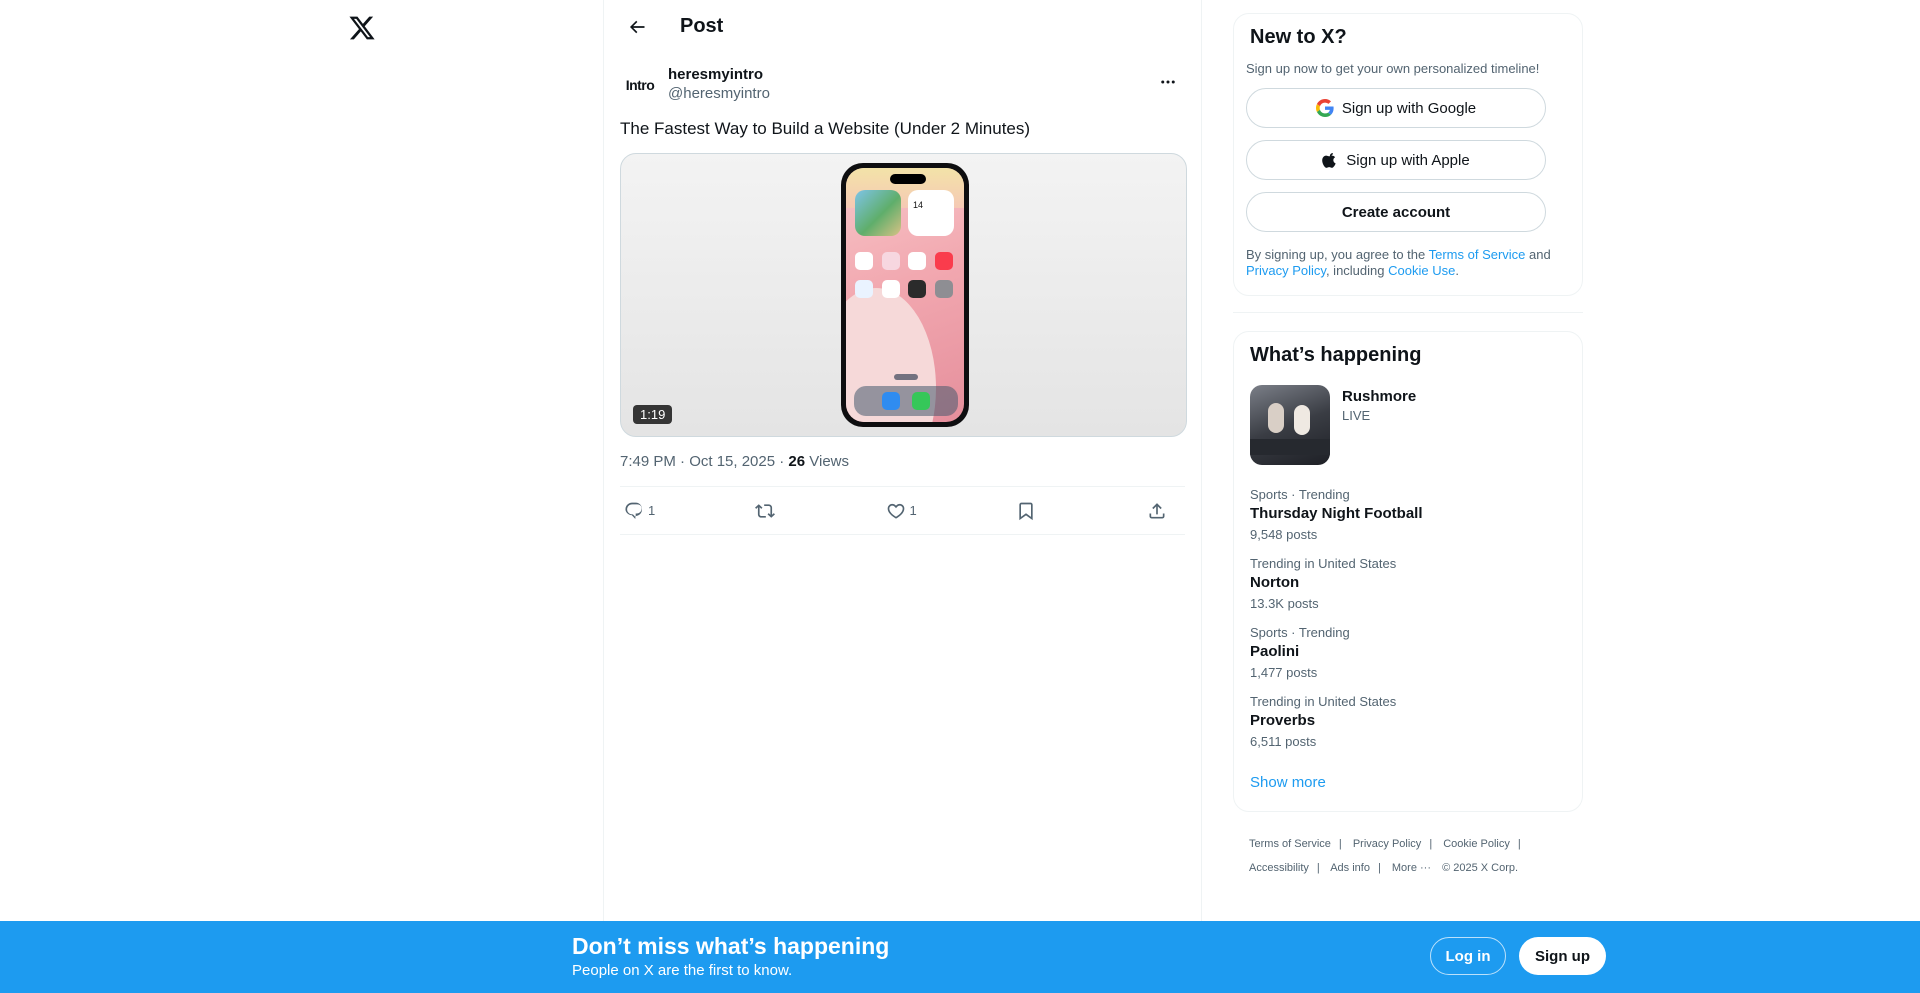 The height and width of the screenshot is (993, 1920). I want to click on trend-post-count: 13.3K posts, so click(1284, 603).